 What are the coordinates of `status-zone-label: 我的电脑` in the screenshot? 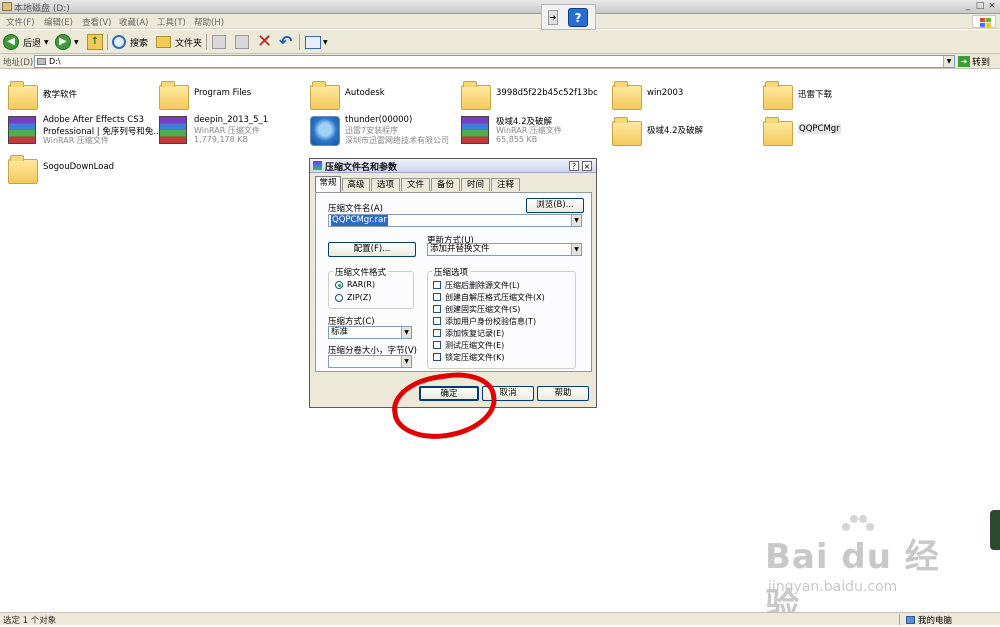 It's located at (935, 621).